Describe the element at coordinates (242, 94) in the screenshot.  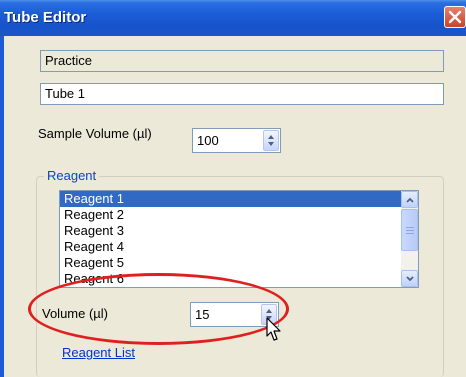
I see `tube-name-input: Tube 1` at that location.